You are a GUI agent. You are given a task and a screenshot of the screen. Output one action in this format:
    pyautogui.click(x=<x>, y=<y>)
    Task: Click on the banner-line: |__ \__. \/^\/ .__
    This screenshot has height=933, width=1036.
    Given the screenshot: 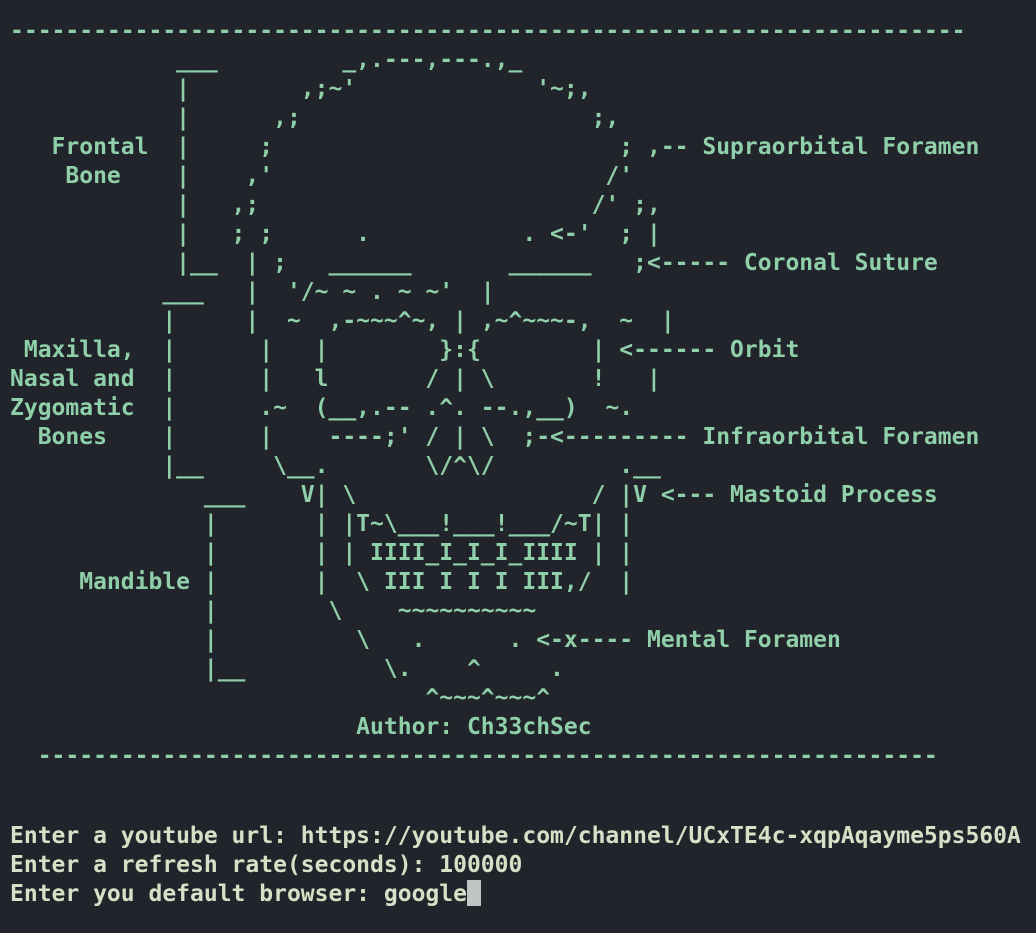 What is the action you would take?
    pyautogui.click(x=335, y=466)
    